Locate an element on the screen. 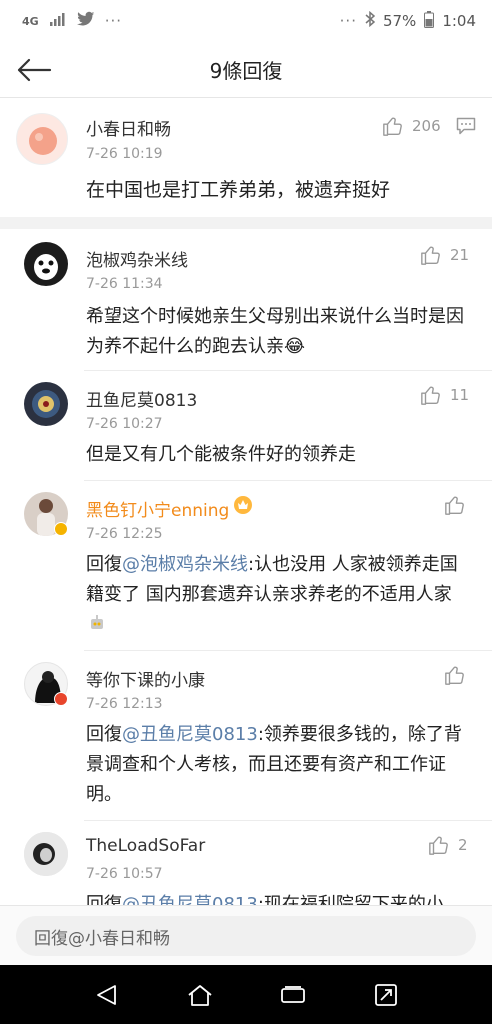 The height and width of the screenshot is (1024, 492). nav-home-button is located at coordinates (200, 995).